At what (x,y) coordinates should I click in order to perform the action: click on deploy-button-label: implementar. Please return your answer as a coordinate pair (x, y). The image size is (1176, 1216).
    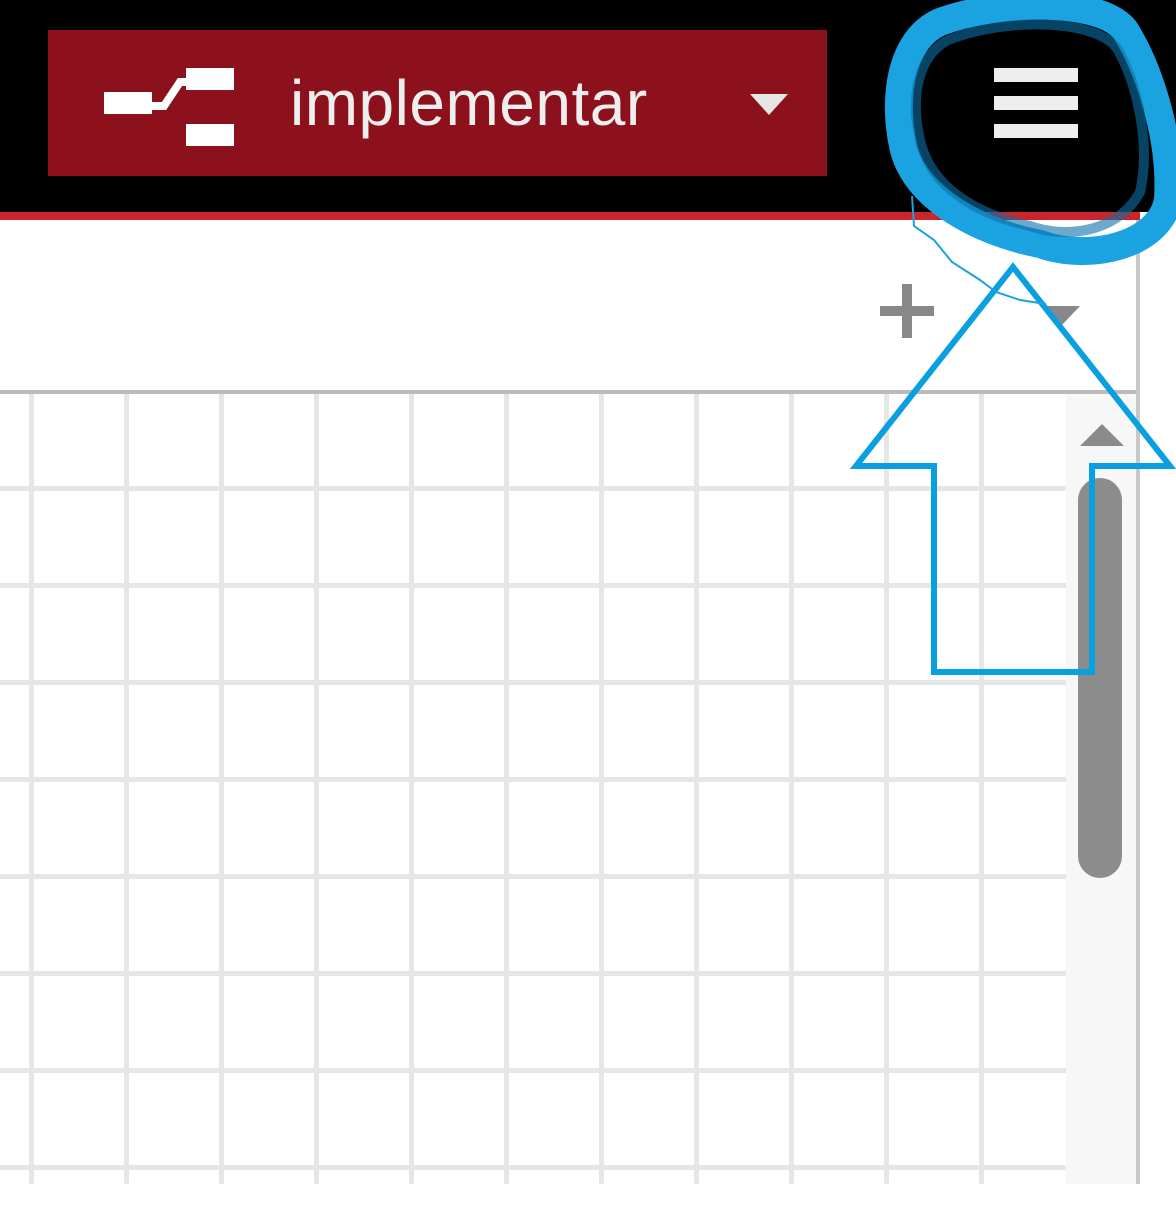
    Looking at the image, I should click on (469, 103).